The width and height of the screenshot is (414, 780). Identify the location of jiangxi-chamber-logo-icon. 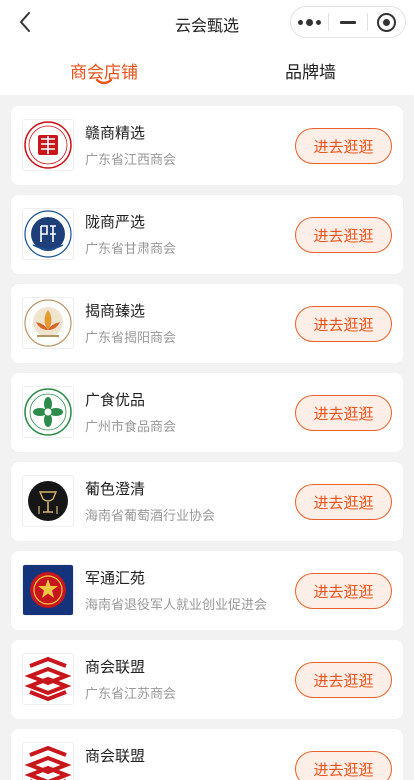
(48, 145).